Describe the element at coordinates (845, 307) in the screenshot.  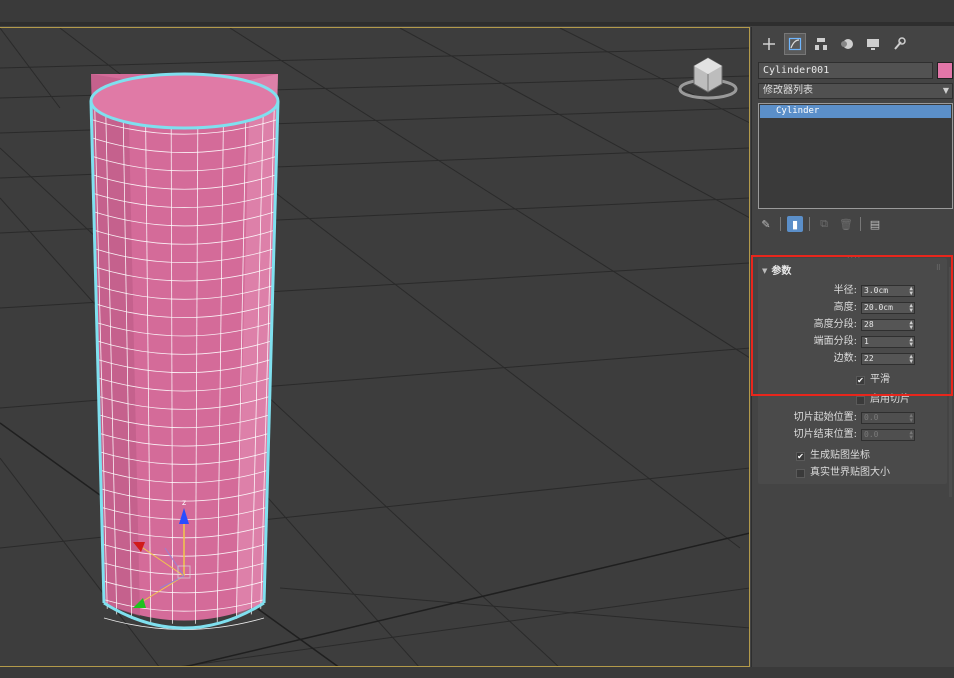
I see `height-label: 高度:` at that location.